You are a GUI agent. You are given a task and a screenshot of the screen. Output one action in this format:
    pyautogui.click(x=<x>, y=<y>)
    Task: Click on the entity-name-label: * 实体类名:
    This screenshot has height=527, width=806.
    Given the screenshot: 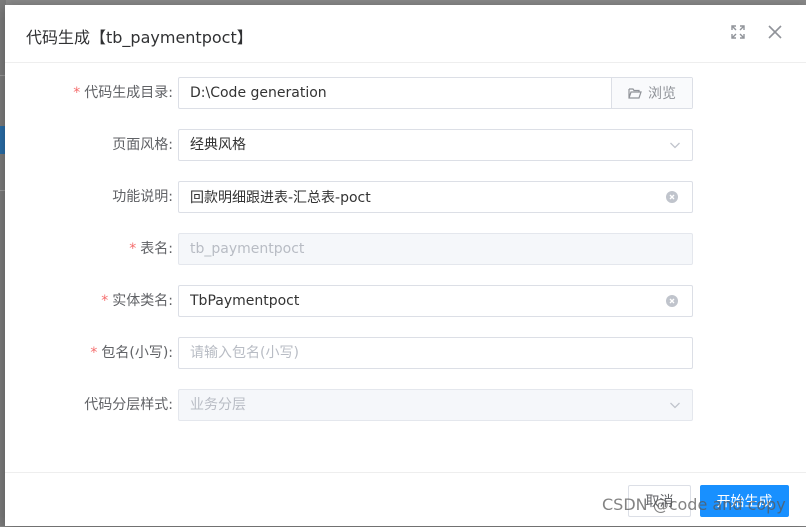 What is the action you would take?
    pyautogui.click(x=137, y=301)
    